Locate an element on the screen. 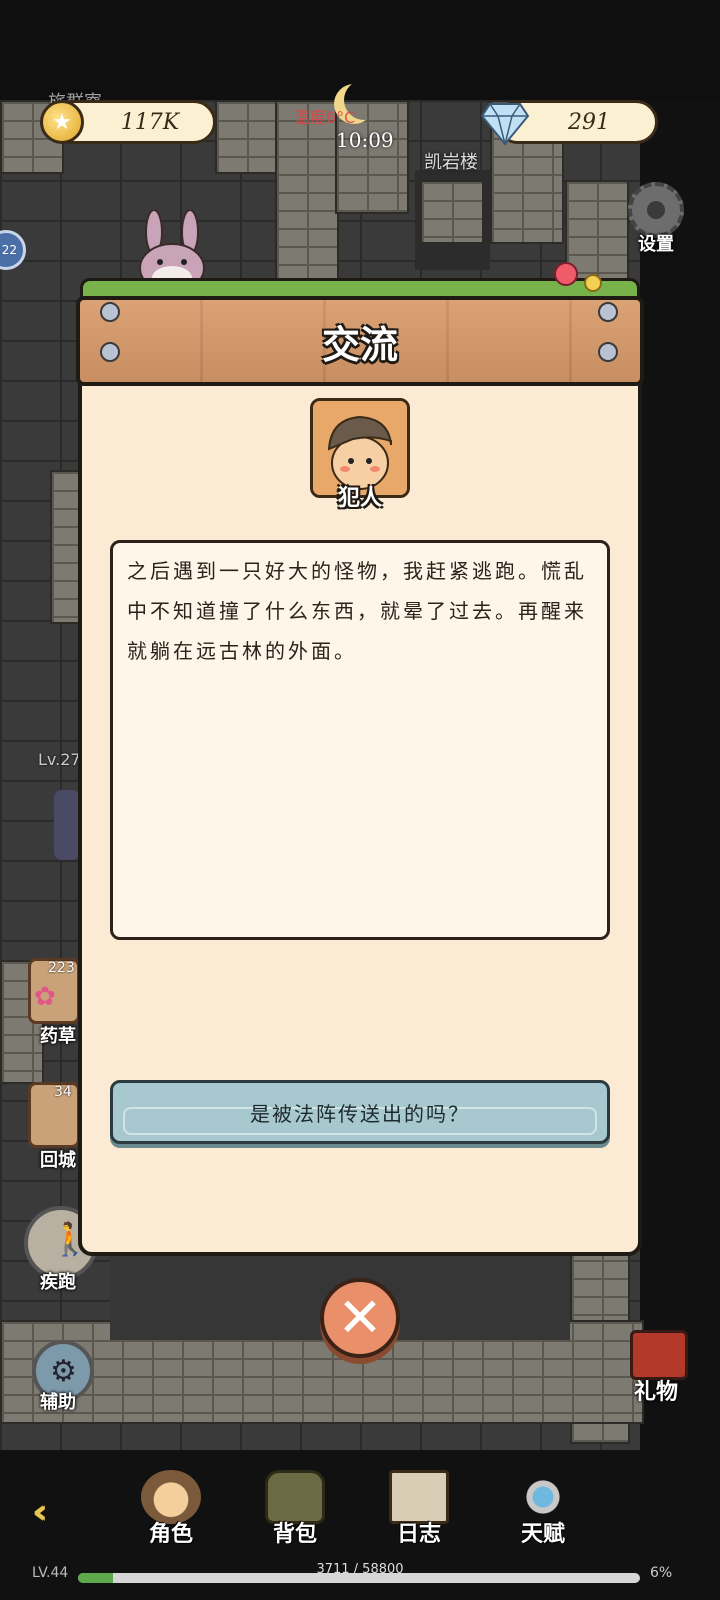  return-count: 34 is located at coordinates (63, 1092).